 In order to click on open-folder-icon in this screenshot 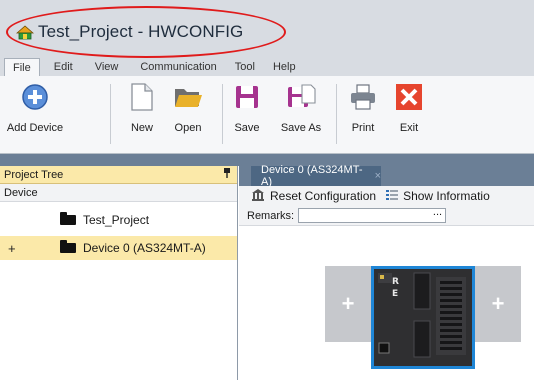, I will do `click(188, 97)`.